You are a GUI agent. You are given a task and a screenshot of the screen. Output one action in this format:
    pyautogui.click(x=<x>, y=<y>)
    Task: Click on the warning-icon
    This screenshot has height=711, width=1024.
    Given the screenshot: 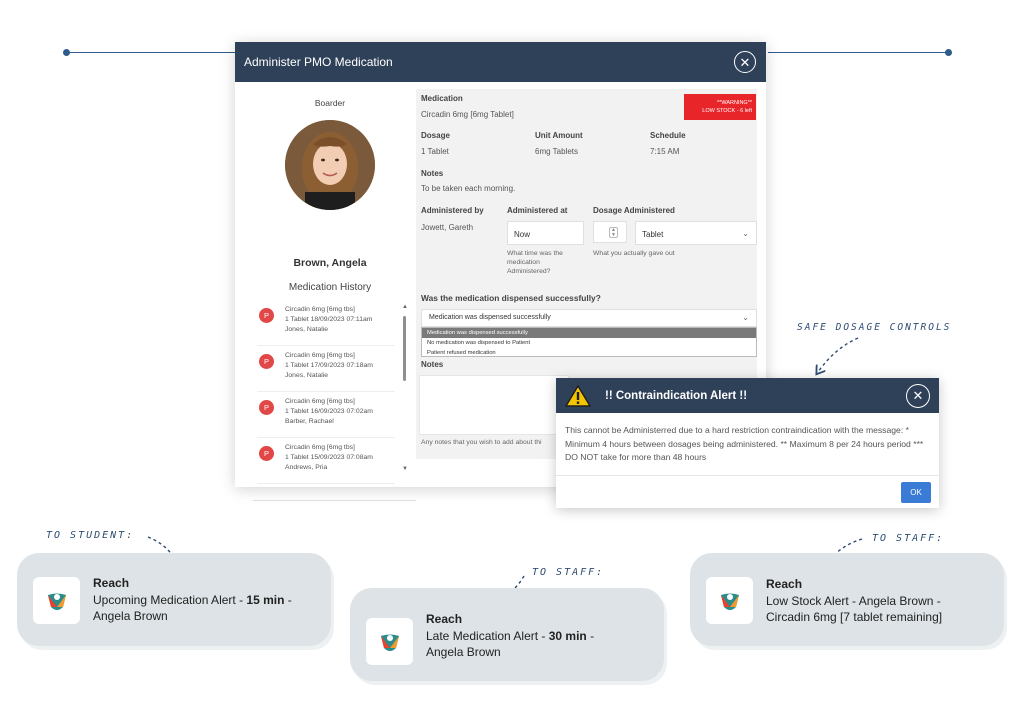 What is the action you would take?
    pyautogui.click(x=578, y=395)
    